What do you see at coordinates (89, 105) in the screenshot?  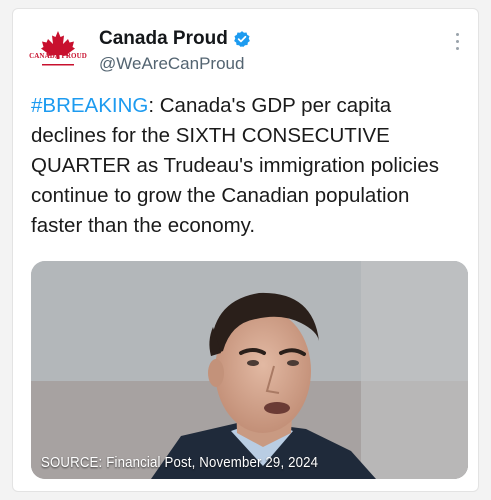 I see `hashtag-link: #BREAKING` at bounding box center [89, 105].